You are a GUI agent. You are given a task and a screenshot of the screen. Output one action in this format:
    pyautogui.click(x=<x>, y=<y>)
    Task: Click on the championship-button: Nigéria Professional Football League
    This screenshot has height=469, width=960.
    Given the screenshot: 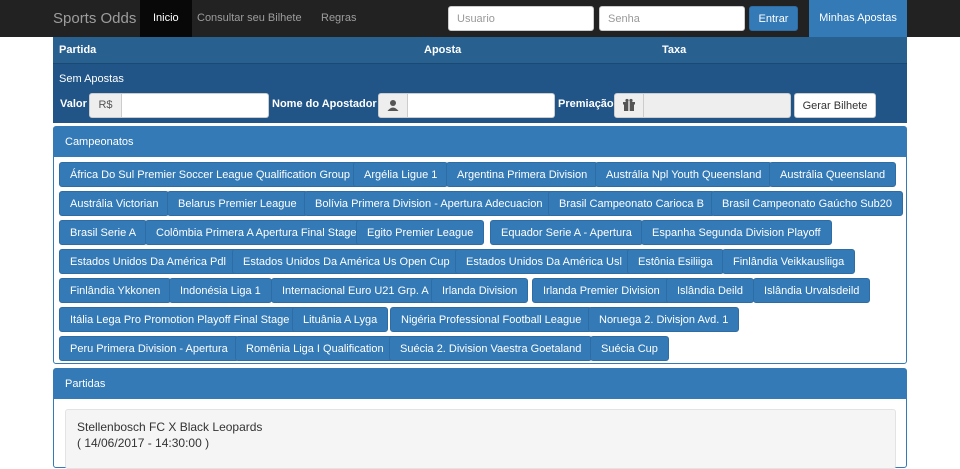 What is the action you would take?
    pyautogui.click(x=491, y=319)
    